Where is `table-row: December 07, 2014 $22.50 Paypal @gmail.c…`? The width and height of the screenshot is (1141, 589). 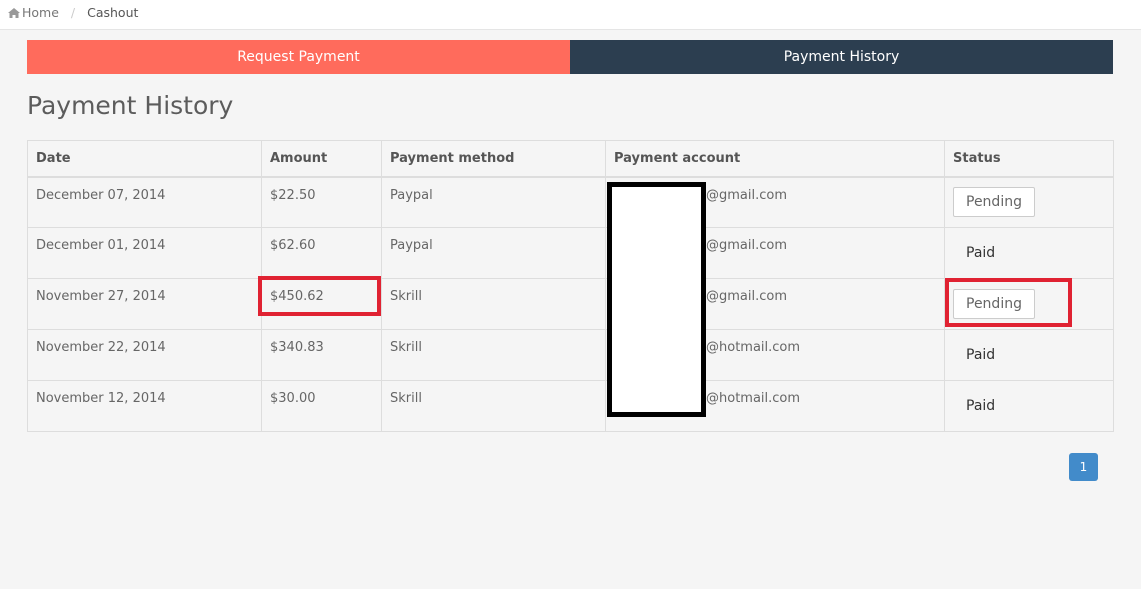 table-row: December 07, 2014 $22.50 Paypal @gmail.c… is located at coordinates (570, 202).